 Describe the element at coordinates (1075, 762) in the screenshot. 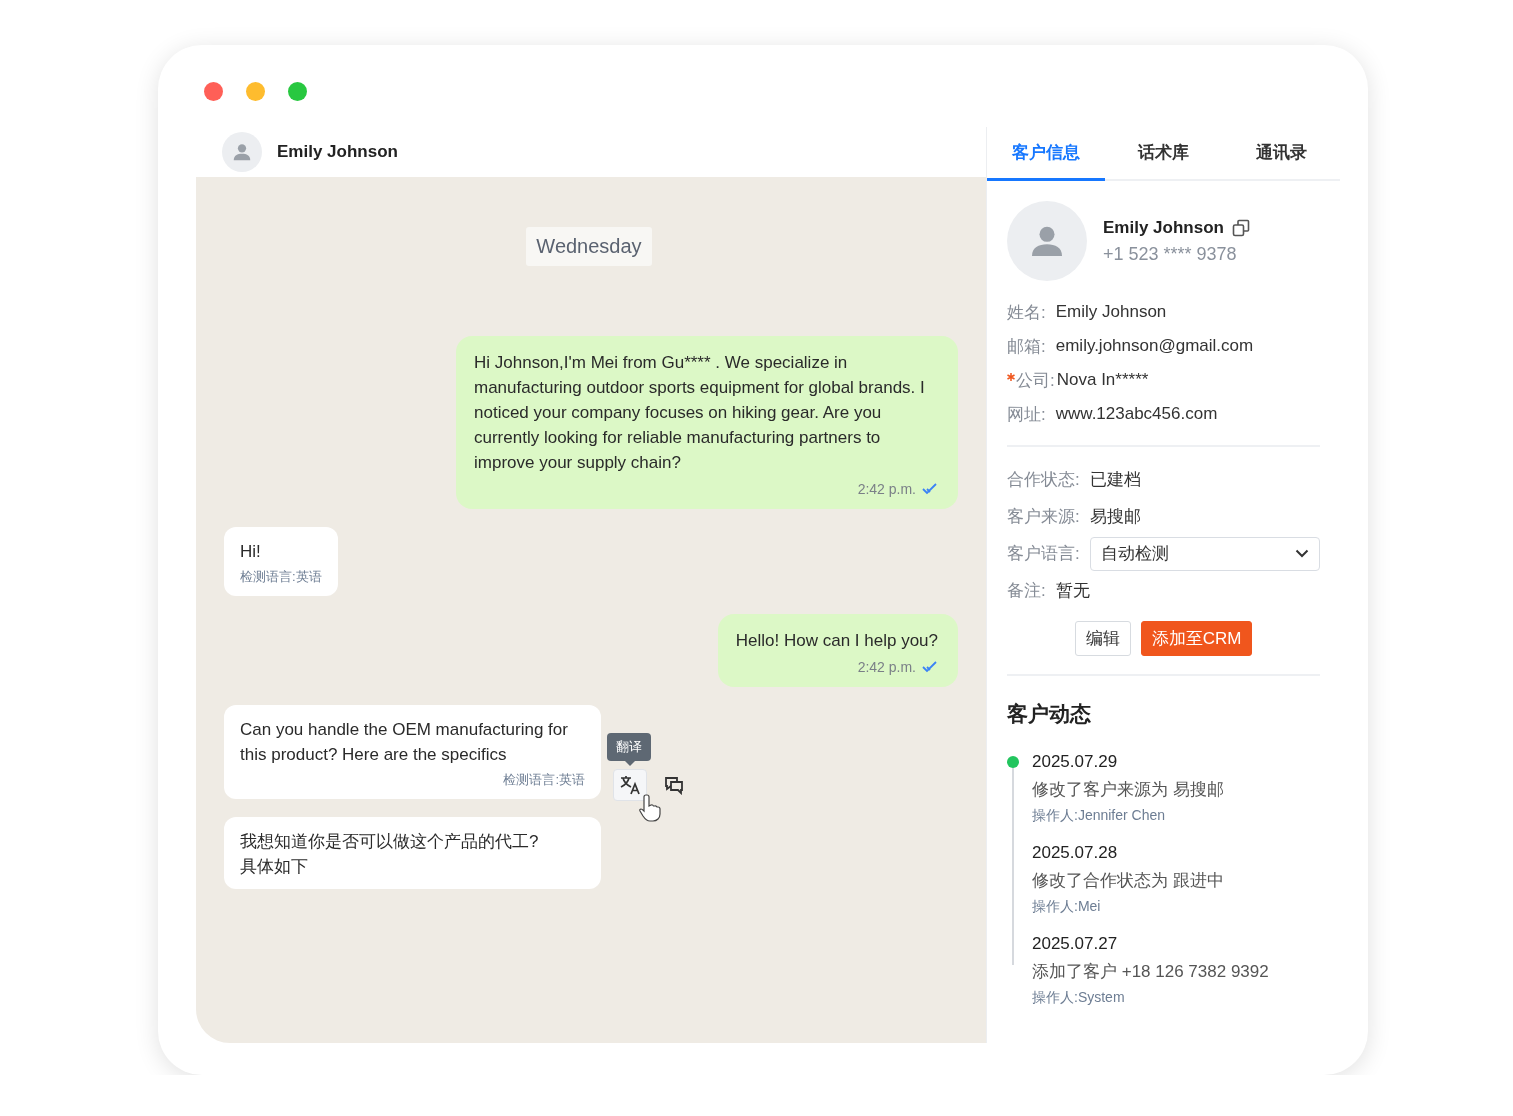

I see `entry-date: 2025.07.29` at that location.